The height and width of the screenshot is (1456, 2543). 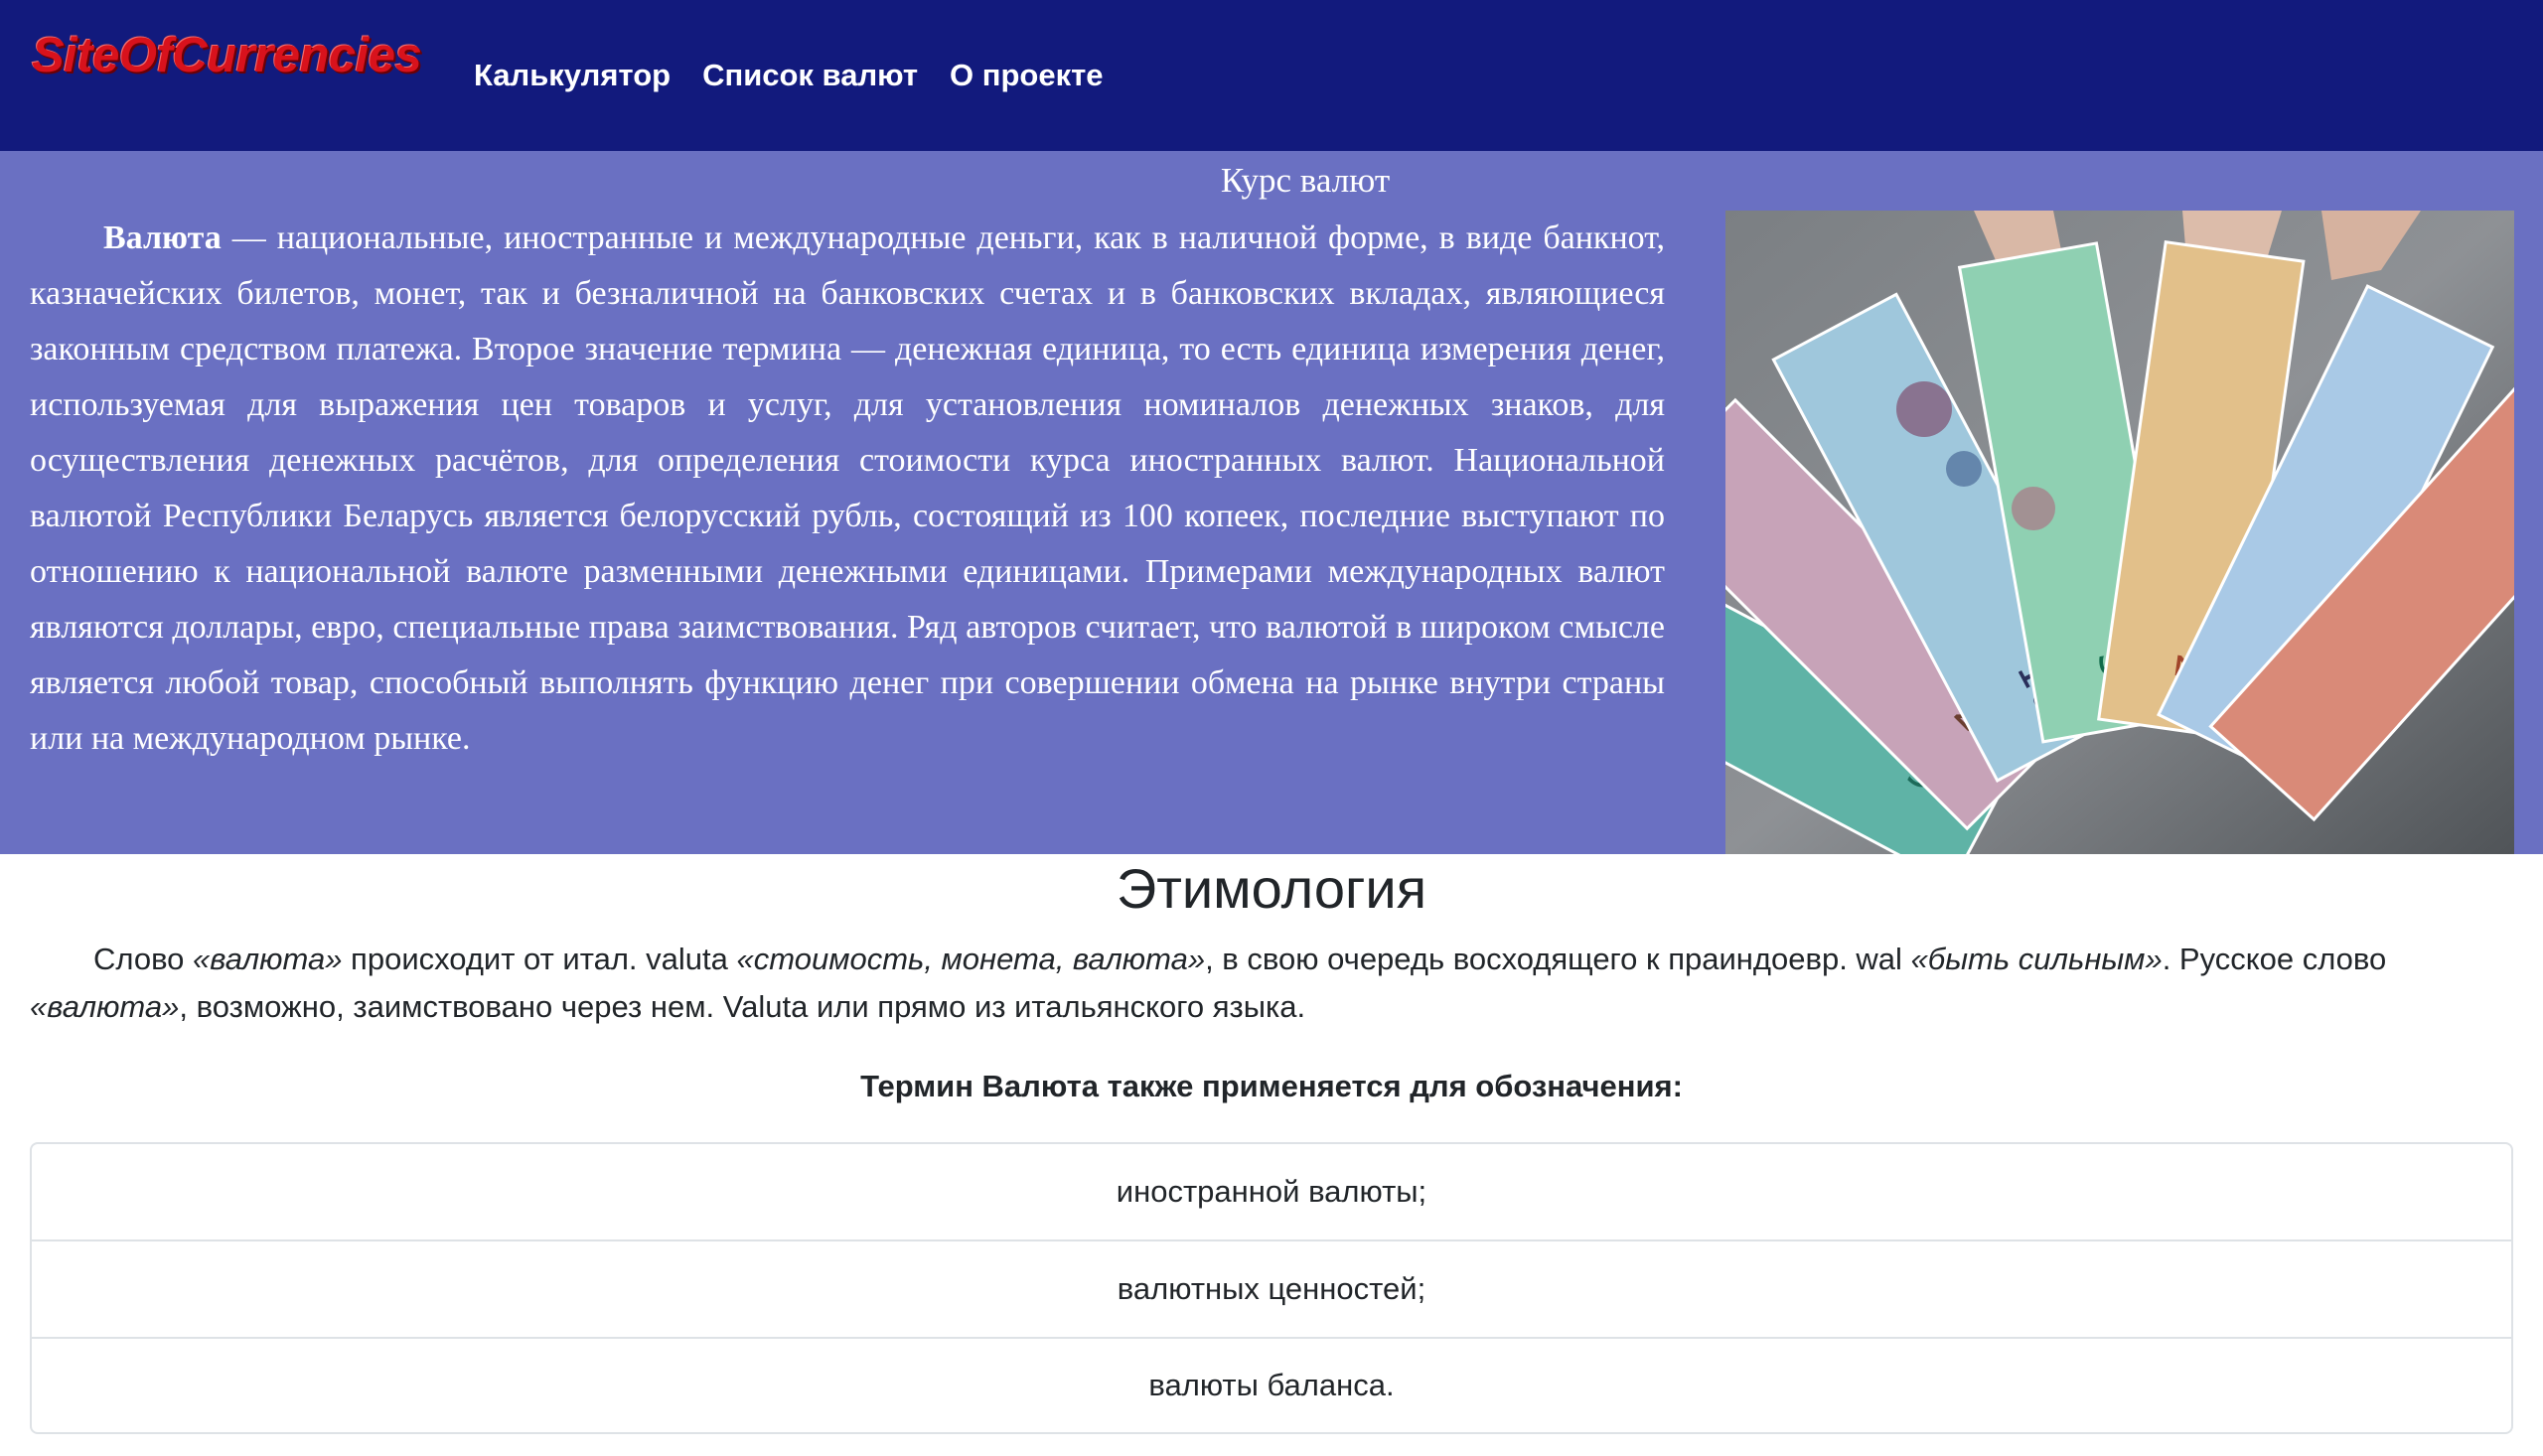 I want to click on list-item: валюты баланса., so click(x=1271, y=1385).